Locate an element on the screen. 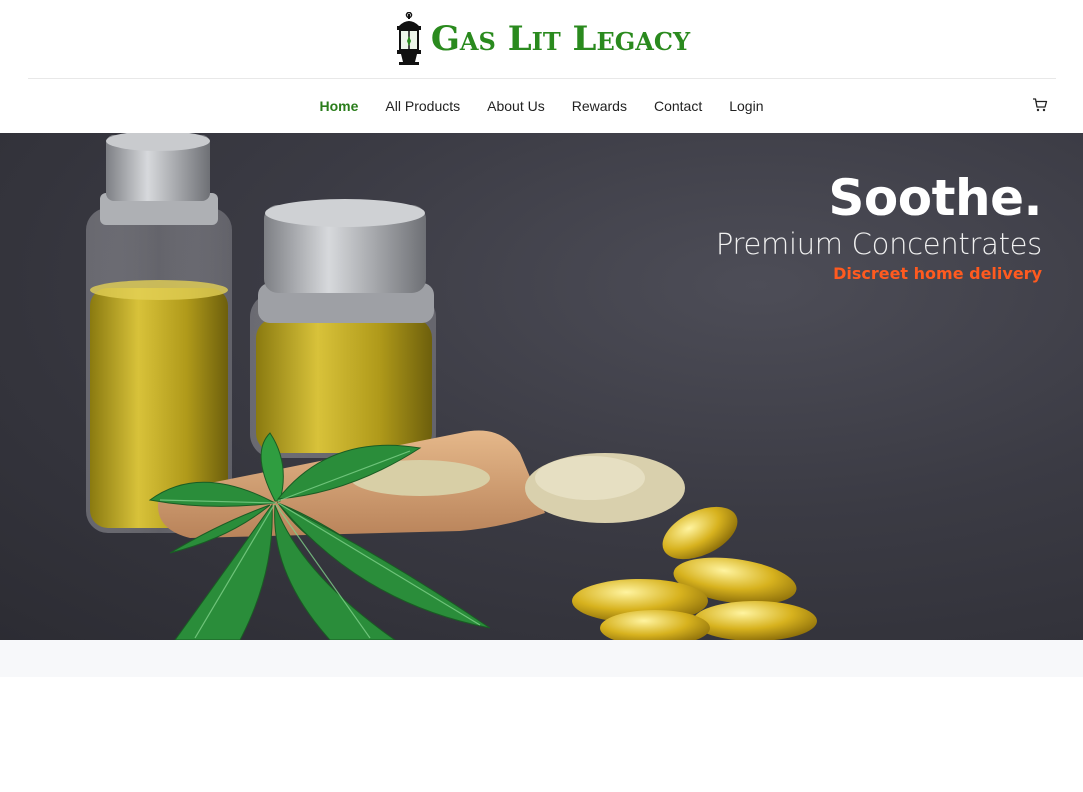  brand-logo: Gas Lit Legacy is located at coordinates (541, 39).